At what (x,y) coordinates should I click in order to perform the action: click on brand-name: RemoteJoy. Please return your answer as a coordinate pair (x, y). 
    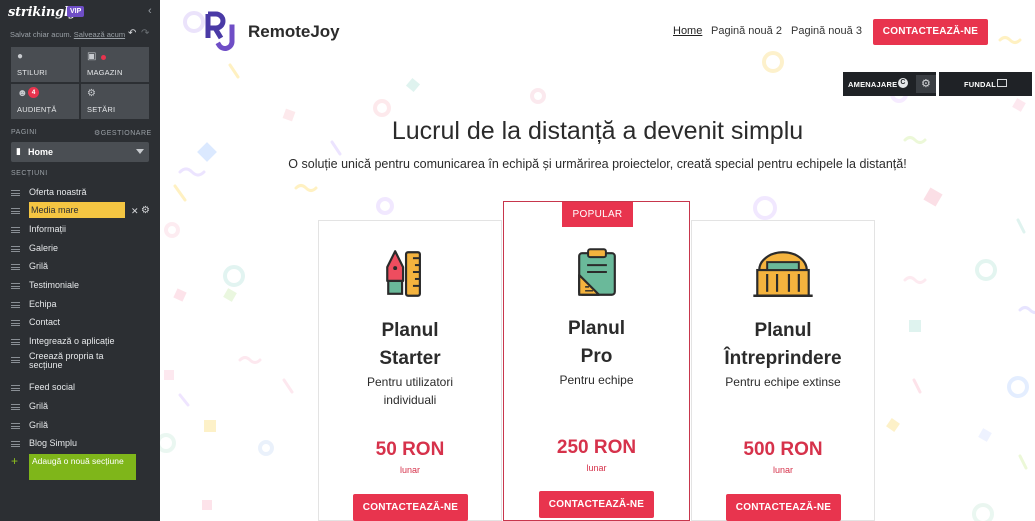
    Looking at the image, I should click on (294, 32).